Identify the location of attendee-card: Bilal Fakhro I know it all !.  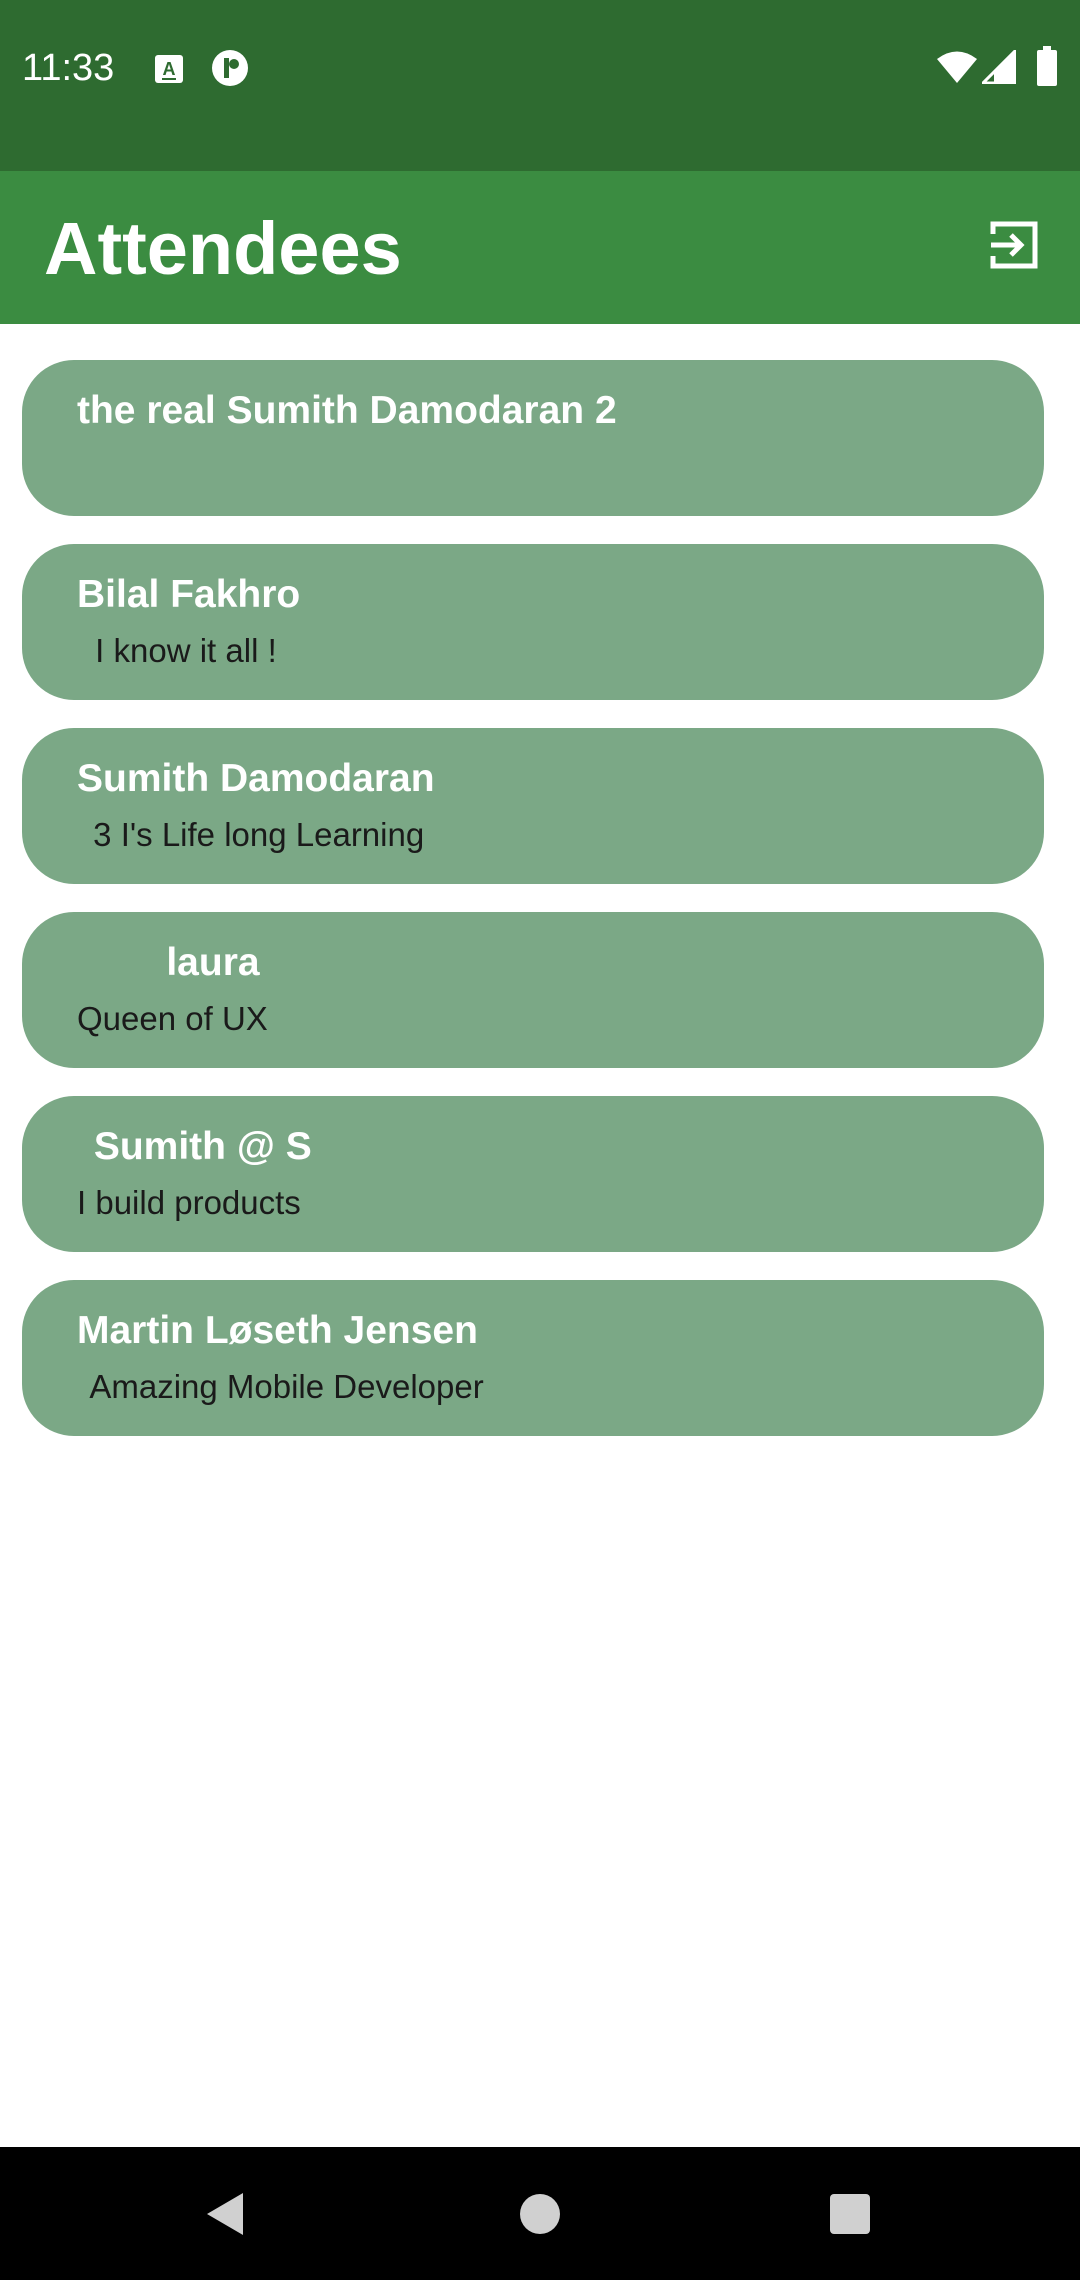
(533, 622).